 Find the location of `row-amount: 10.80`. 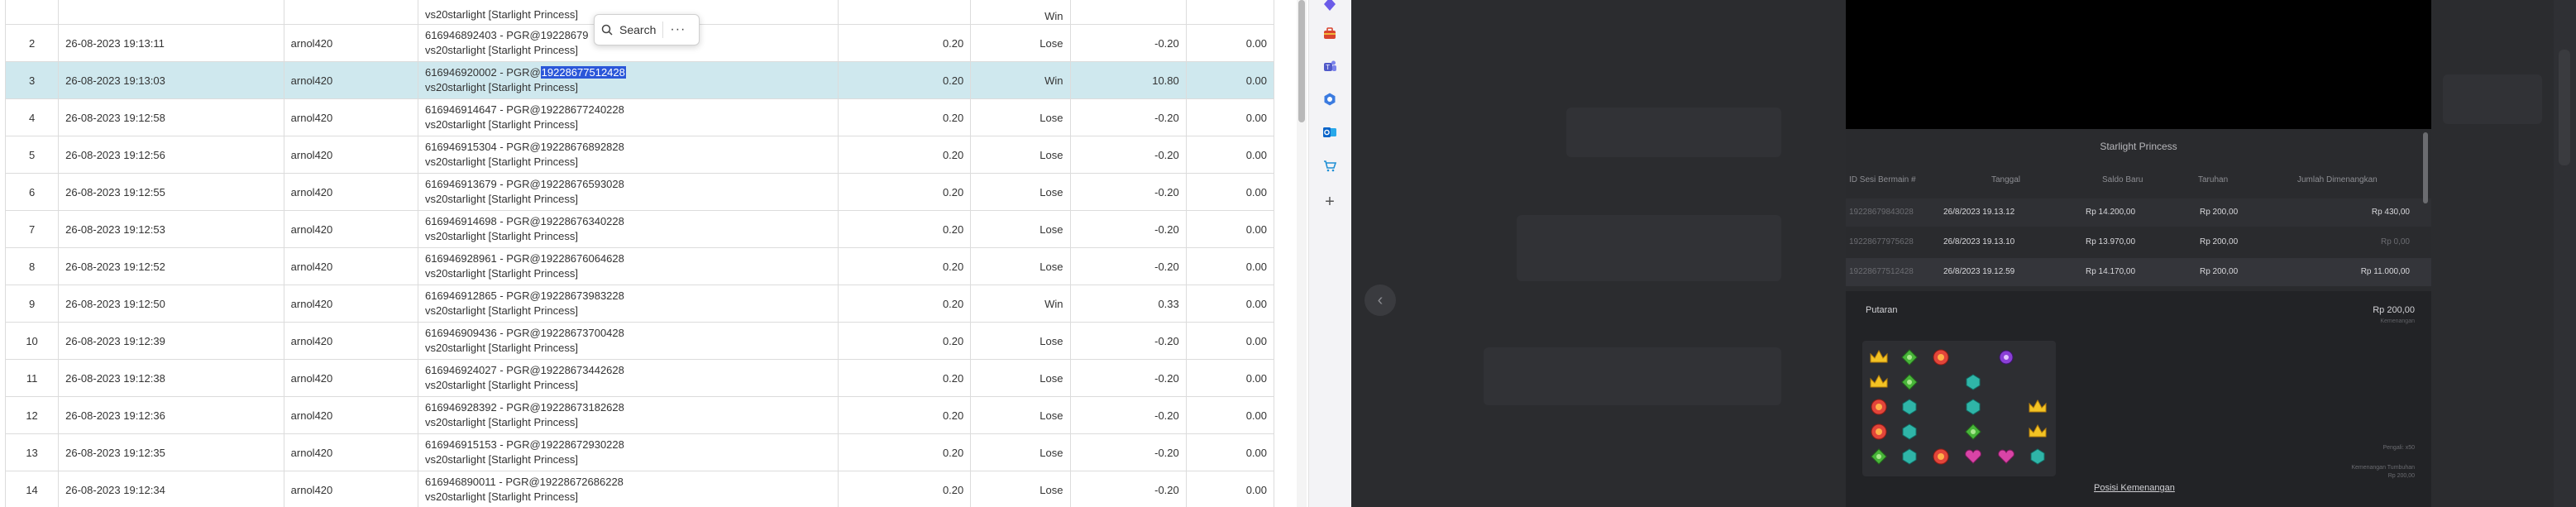

row-amount: 10.80 is located at coordinates (1128, 80).